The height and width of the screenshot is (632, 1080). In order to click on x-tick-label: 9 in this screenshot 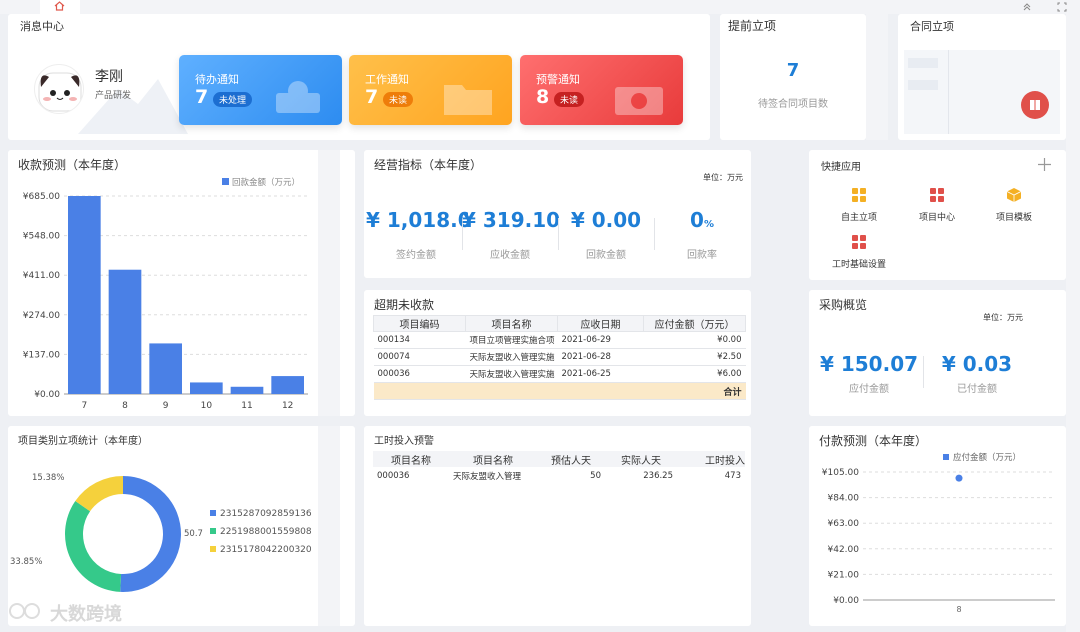, I will do `click(166, 406)`.